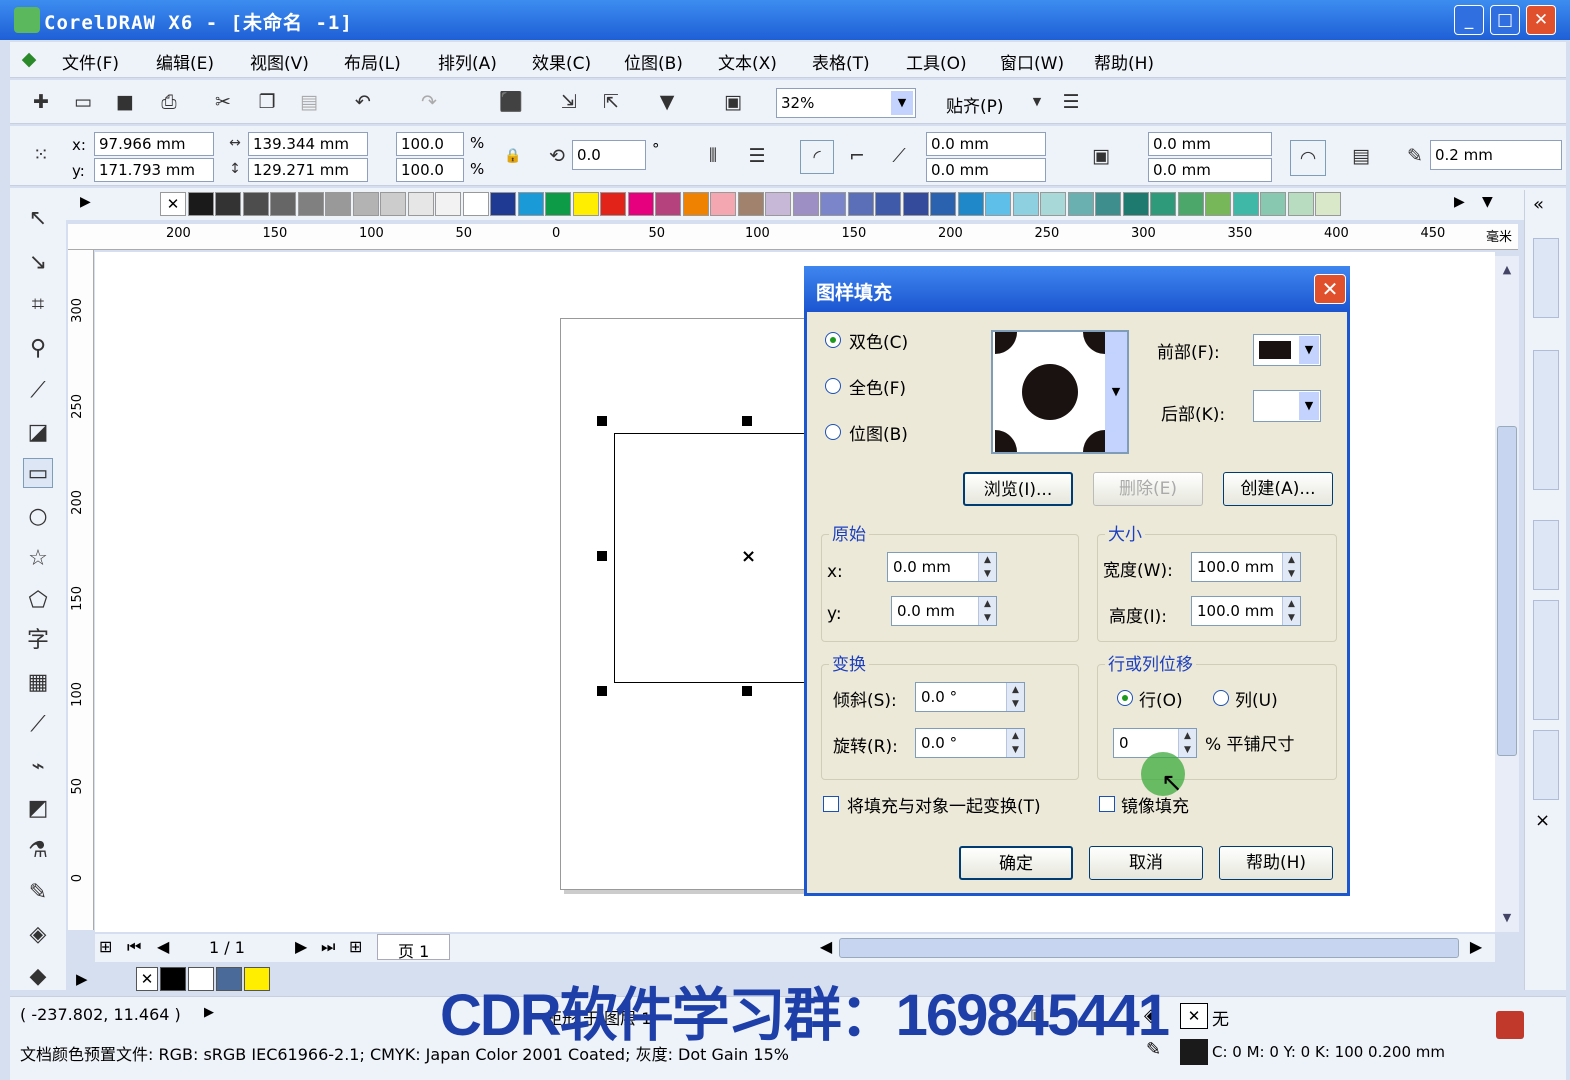  Describe the element at coordinates (1541, 20) in the screenshot. I see `close-window-button: ✕` at that location.